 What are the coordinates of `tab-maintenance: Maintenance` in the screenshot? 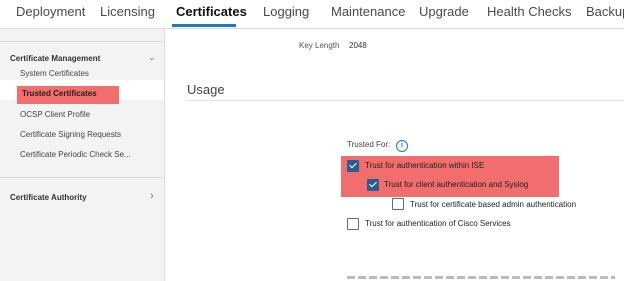 It's located at (368, 11).